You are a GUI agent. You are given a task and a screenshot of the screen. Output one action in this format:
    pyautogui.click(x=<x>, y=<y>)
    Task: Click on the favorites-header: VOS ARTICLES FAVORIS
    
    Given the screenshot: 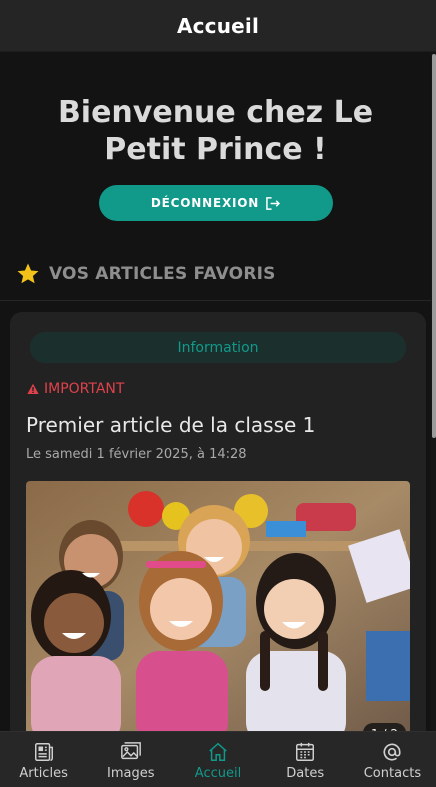 What is the action you would take?
    pyautogui.click(x=146, y=274)
    